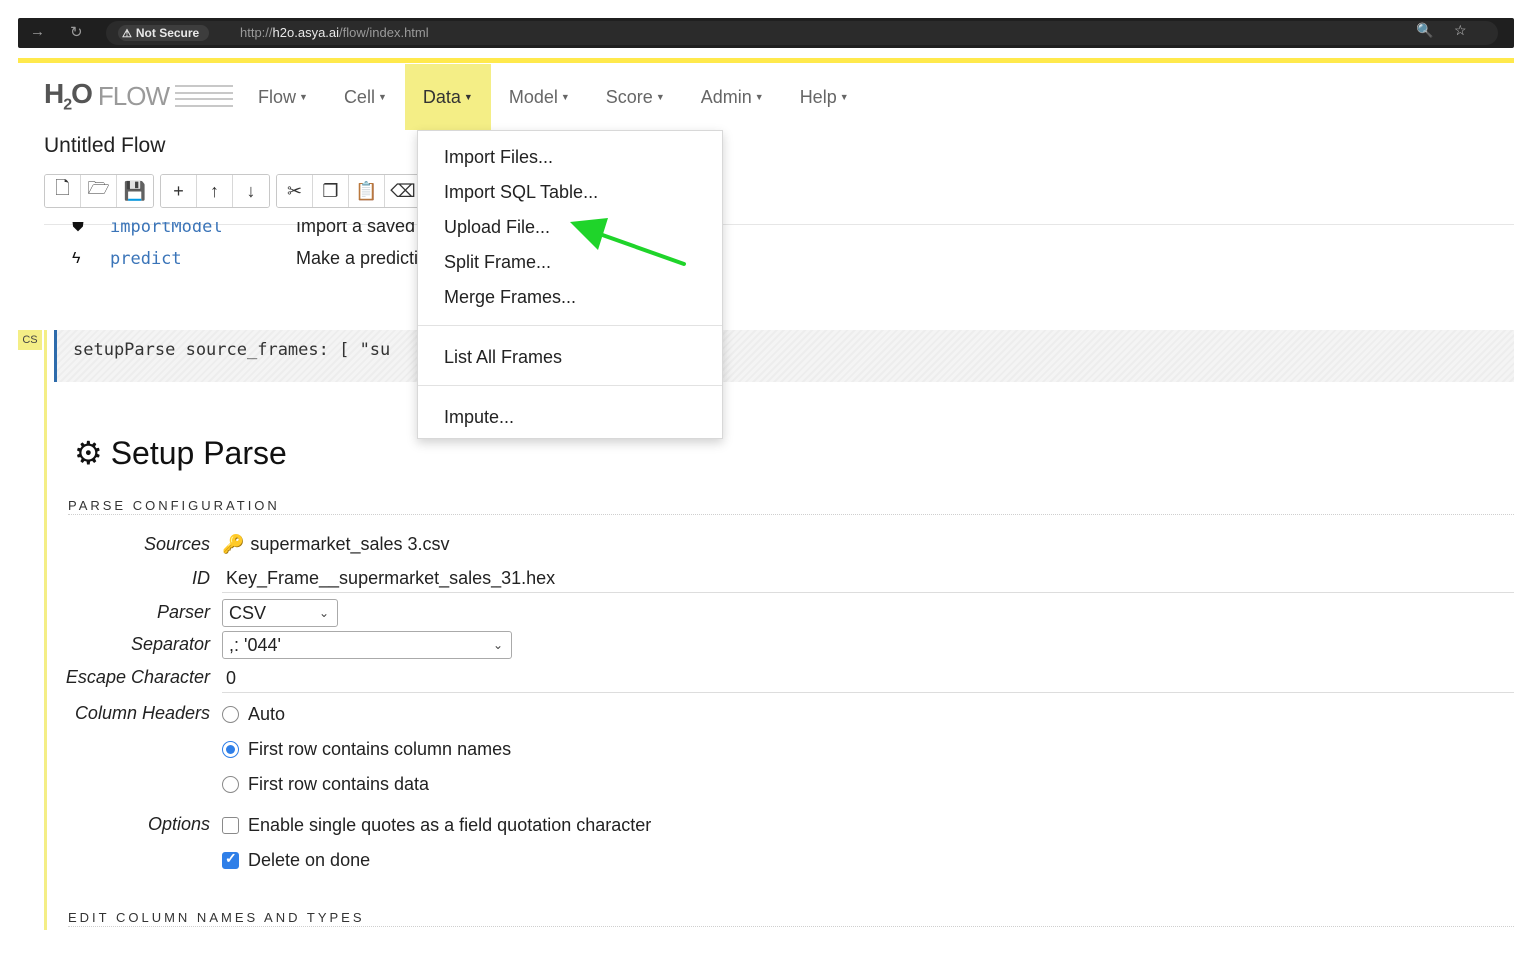 This screenshot has width=1524, height=960. What do you see at coordinates (37, 31) in the screenshot?
I see `forward-icon: →` at bounding box center [37, 31].